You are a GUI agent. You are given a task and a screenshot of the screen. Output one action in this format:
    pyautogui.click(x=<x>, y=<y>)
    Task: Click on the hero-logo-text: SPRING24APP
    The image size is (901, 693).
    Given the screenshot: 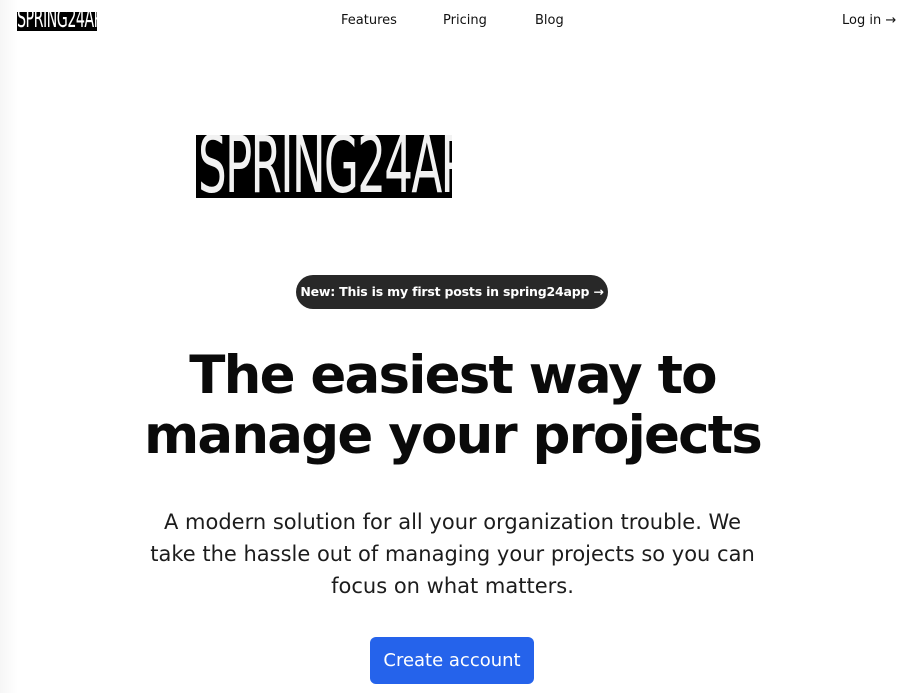 What is the action you would take?
    pyautogui.click(x=325, y=166)
    